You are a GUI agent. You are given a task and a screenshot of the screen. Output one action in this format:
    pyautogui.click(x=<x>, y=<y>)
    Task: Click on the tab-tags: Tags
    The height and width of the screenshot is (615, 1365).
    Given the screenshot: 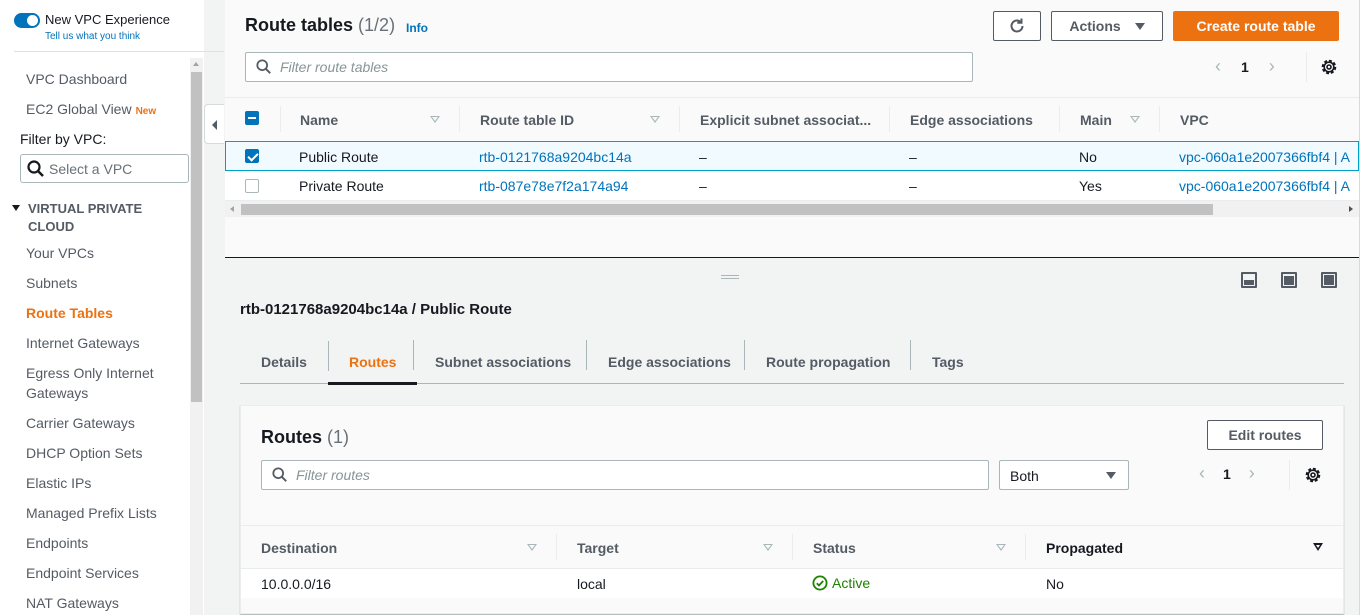 What is the action you would take?
    pyautogui.click(x=948, y=361)
    